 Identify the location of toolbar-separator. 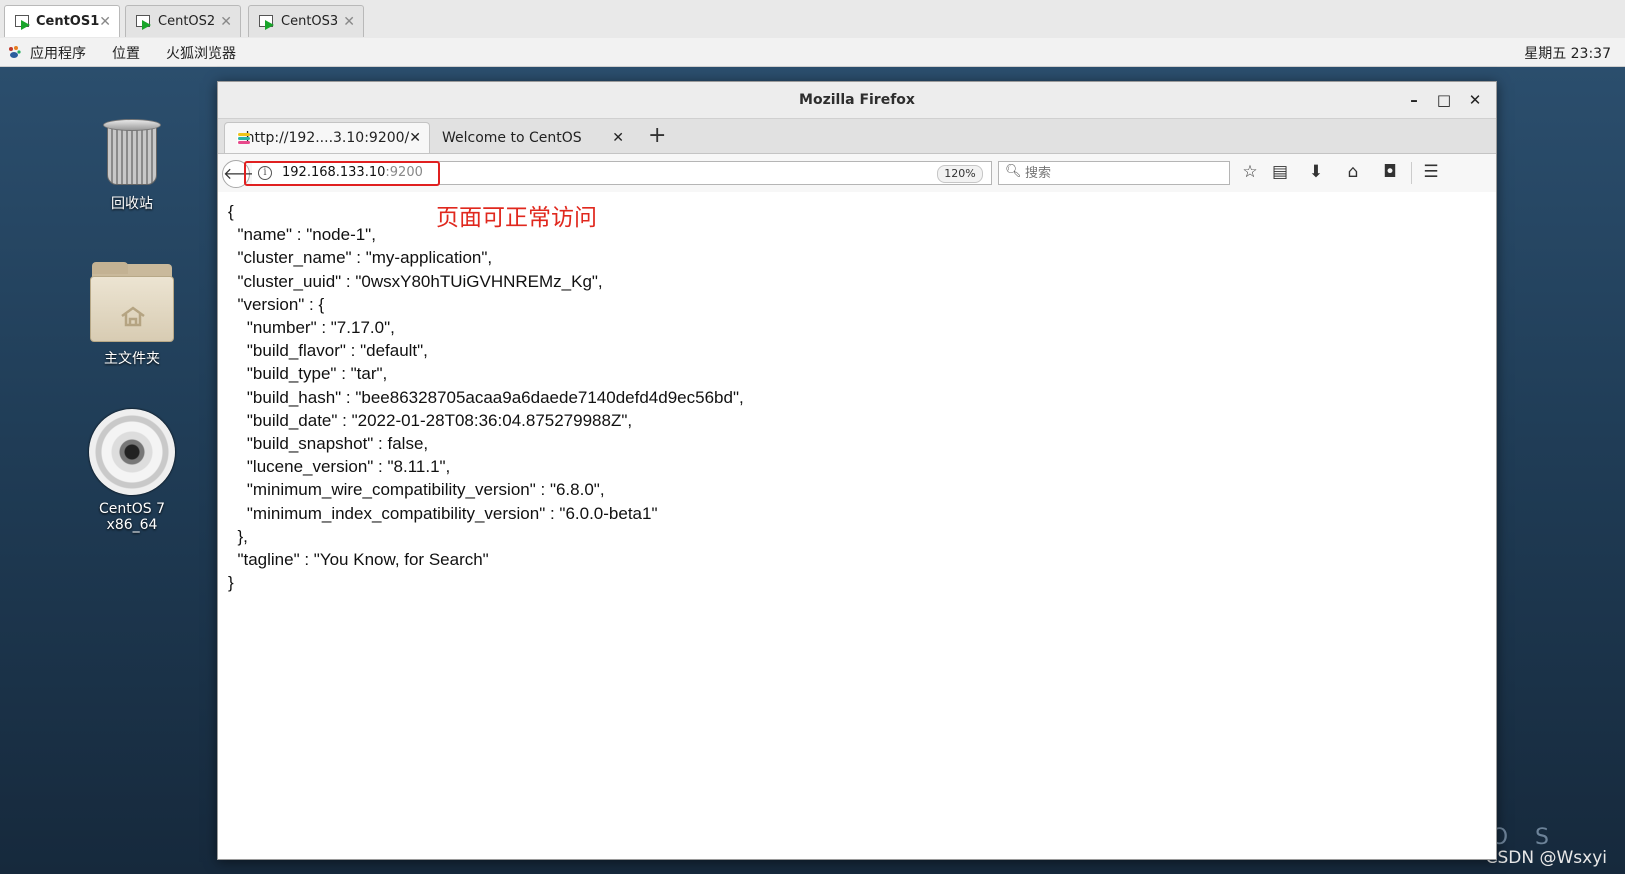
(1411, 173).